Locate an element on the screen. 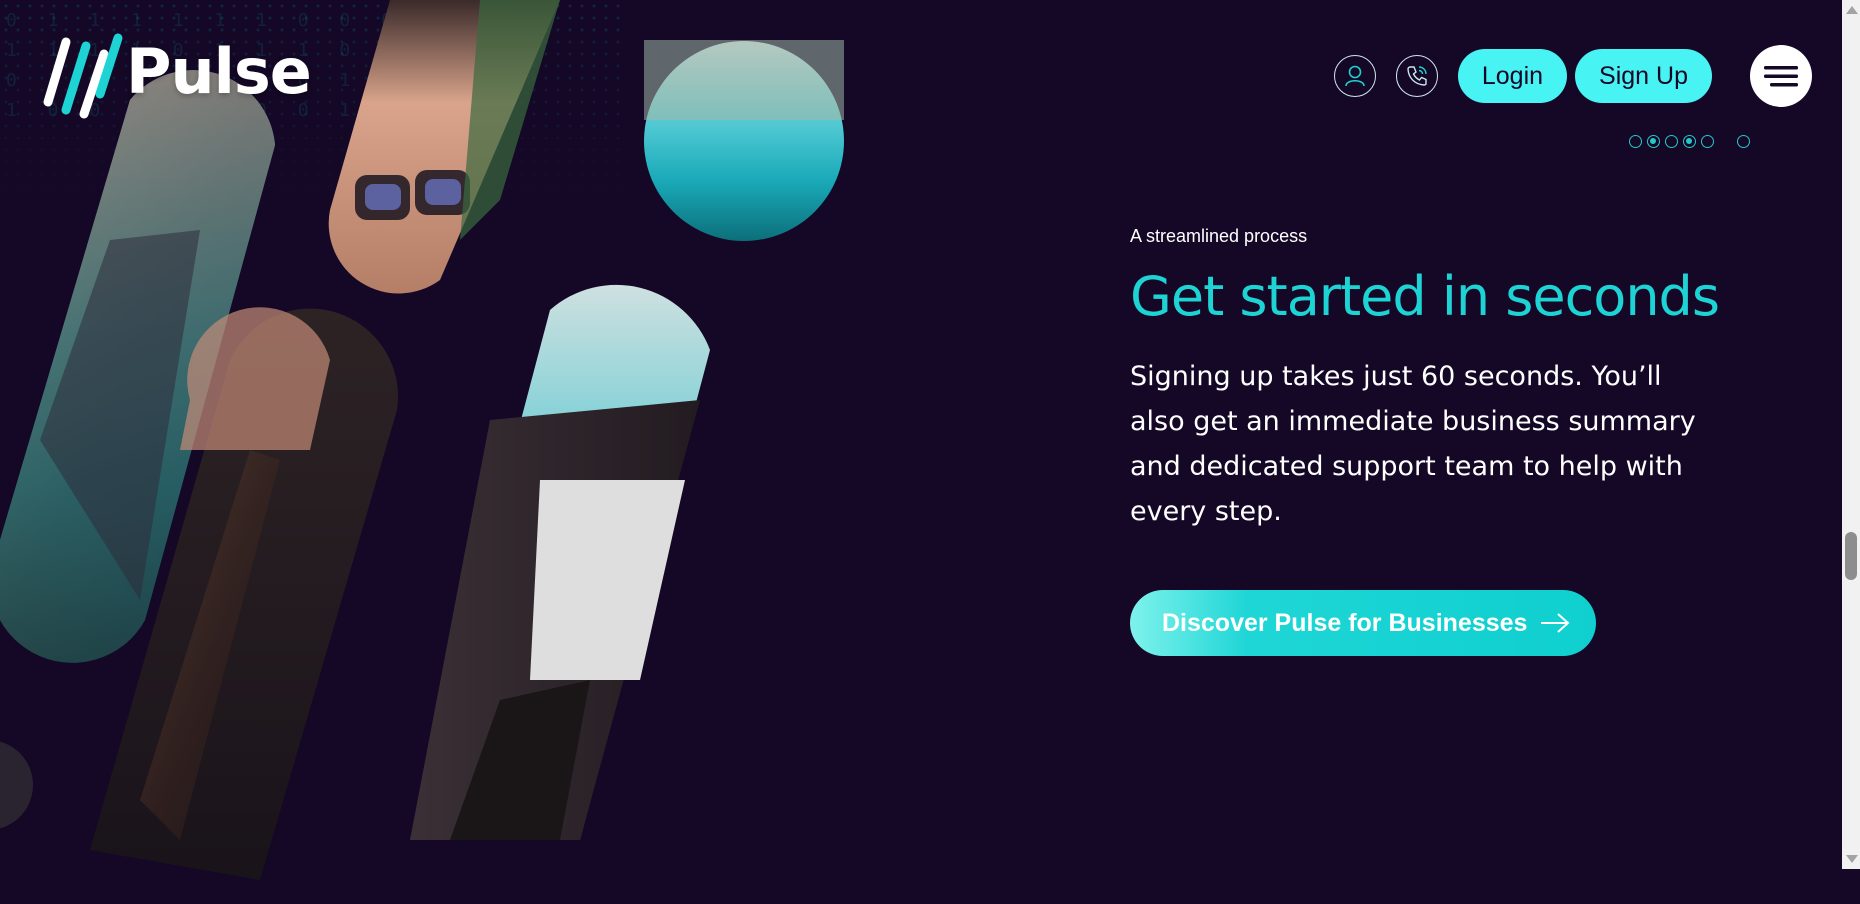 The height and width of the screenshot is (904, 1860). site-logo: Pulse is located at coordinates (175, 72).